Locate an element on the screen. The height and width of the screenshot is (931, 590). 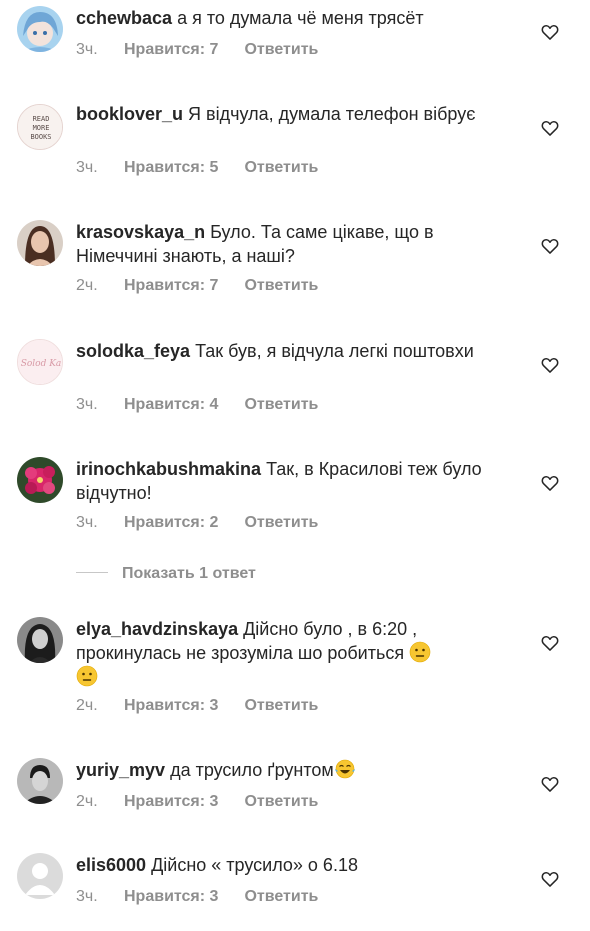
comment-meta: 3ч. Нравится: 7 Ответить is located at coordinates (197, 50).